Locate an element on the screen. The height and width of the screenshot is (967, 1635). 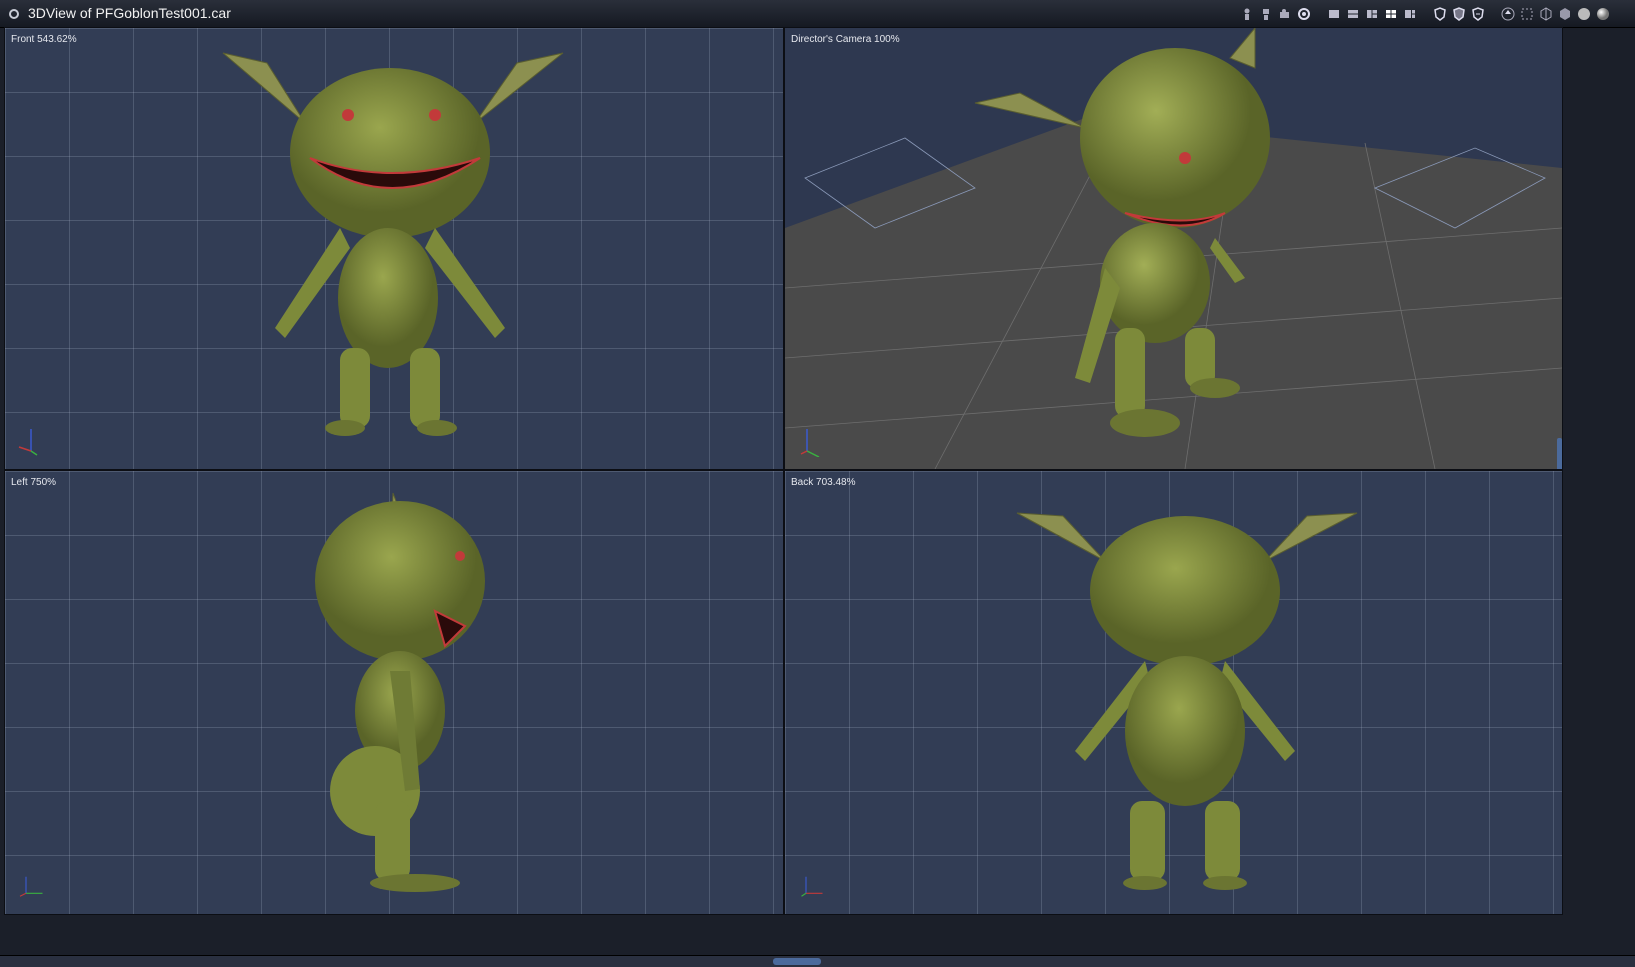
layout-wide-icon is located at coordinates (1410, 14).